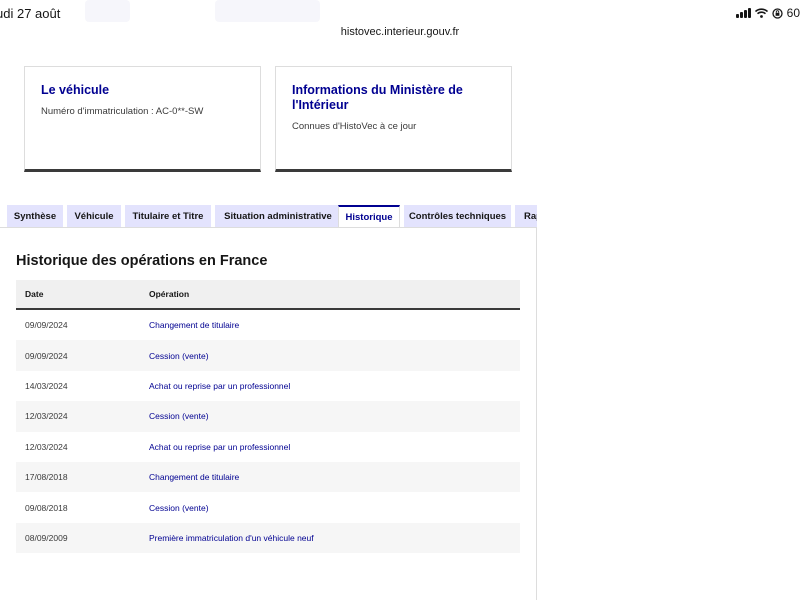 The height and width of the screenshot is (600, 800). I want to click on table-row: 09/09/2024 Cession (vente), so click(268, 355).